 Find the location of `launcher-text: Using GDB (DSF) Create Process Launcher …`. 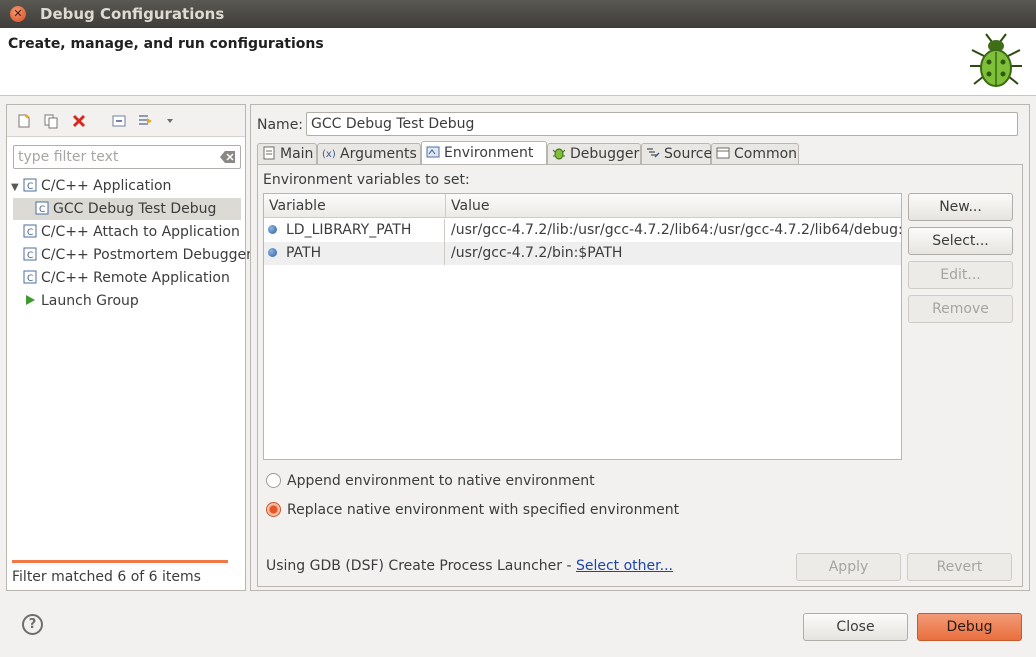

launcher-text: Using GDB (DSF) Create Process Launcher … is located at coordinates (421, 566).